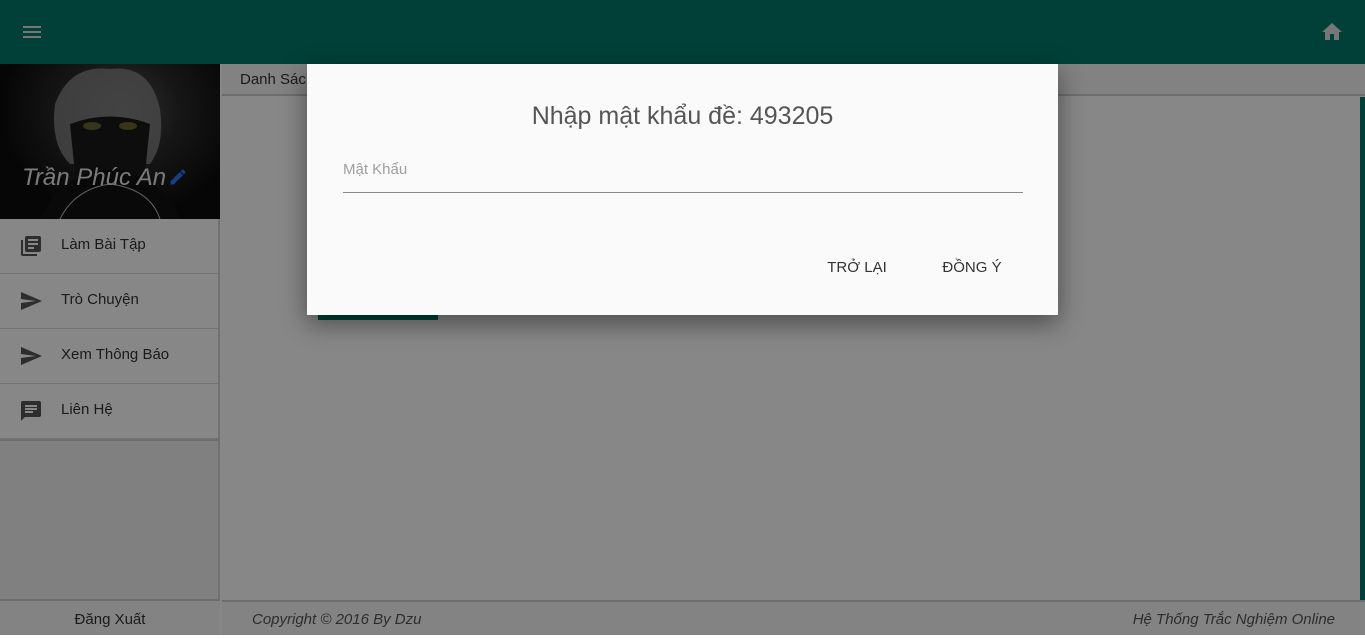 Image resolution: width=1365 pixels, height=639 pixels. I want to click on confirm-button: ĐỒNG Ý, so click(972, 268).